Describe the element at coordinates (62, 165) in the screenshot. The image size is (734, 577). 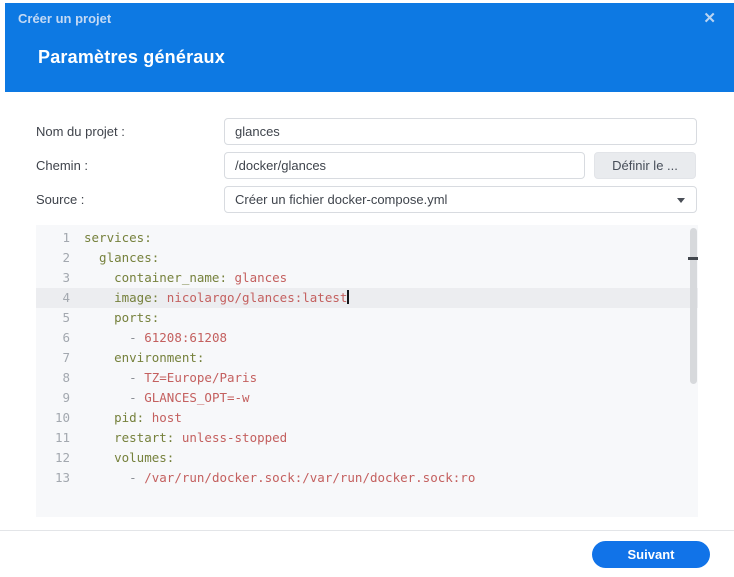
I see `path-label: Chemin :` at that location.